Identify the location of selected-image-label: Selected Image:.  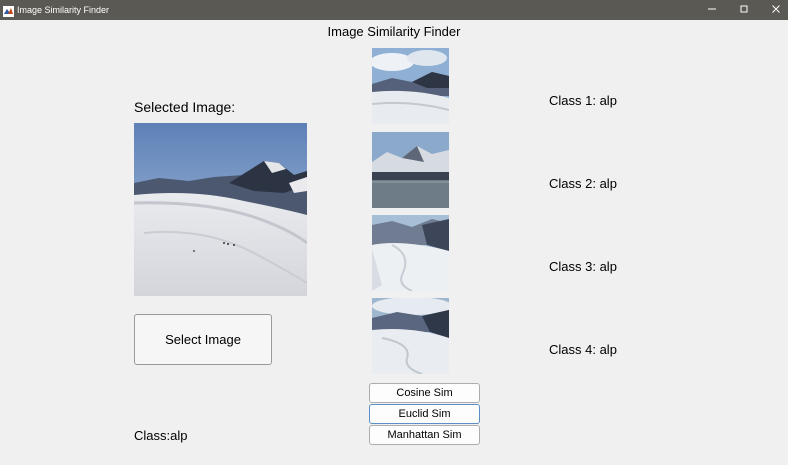
(185, 107).